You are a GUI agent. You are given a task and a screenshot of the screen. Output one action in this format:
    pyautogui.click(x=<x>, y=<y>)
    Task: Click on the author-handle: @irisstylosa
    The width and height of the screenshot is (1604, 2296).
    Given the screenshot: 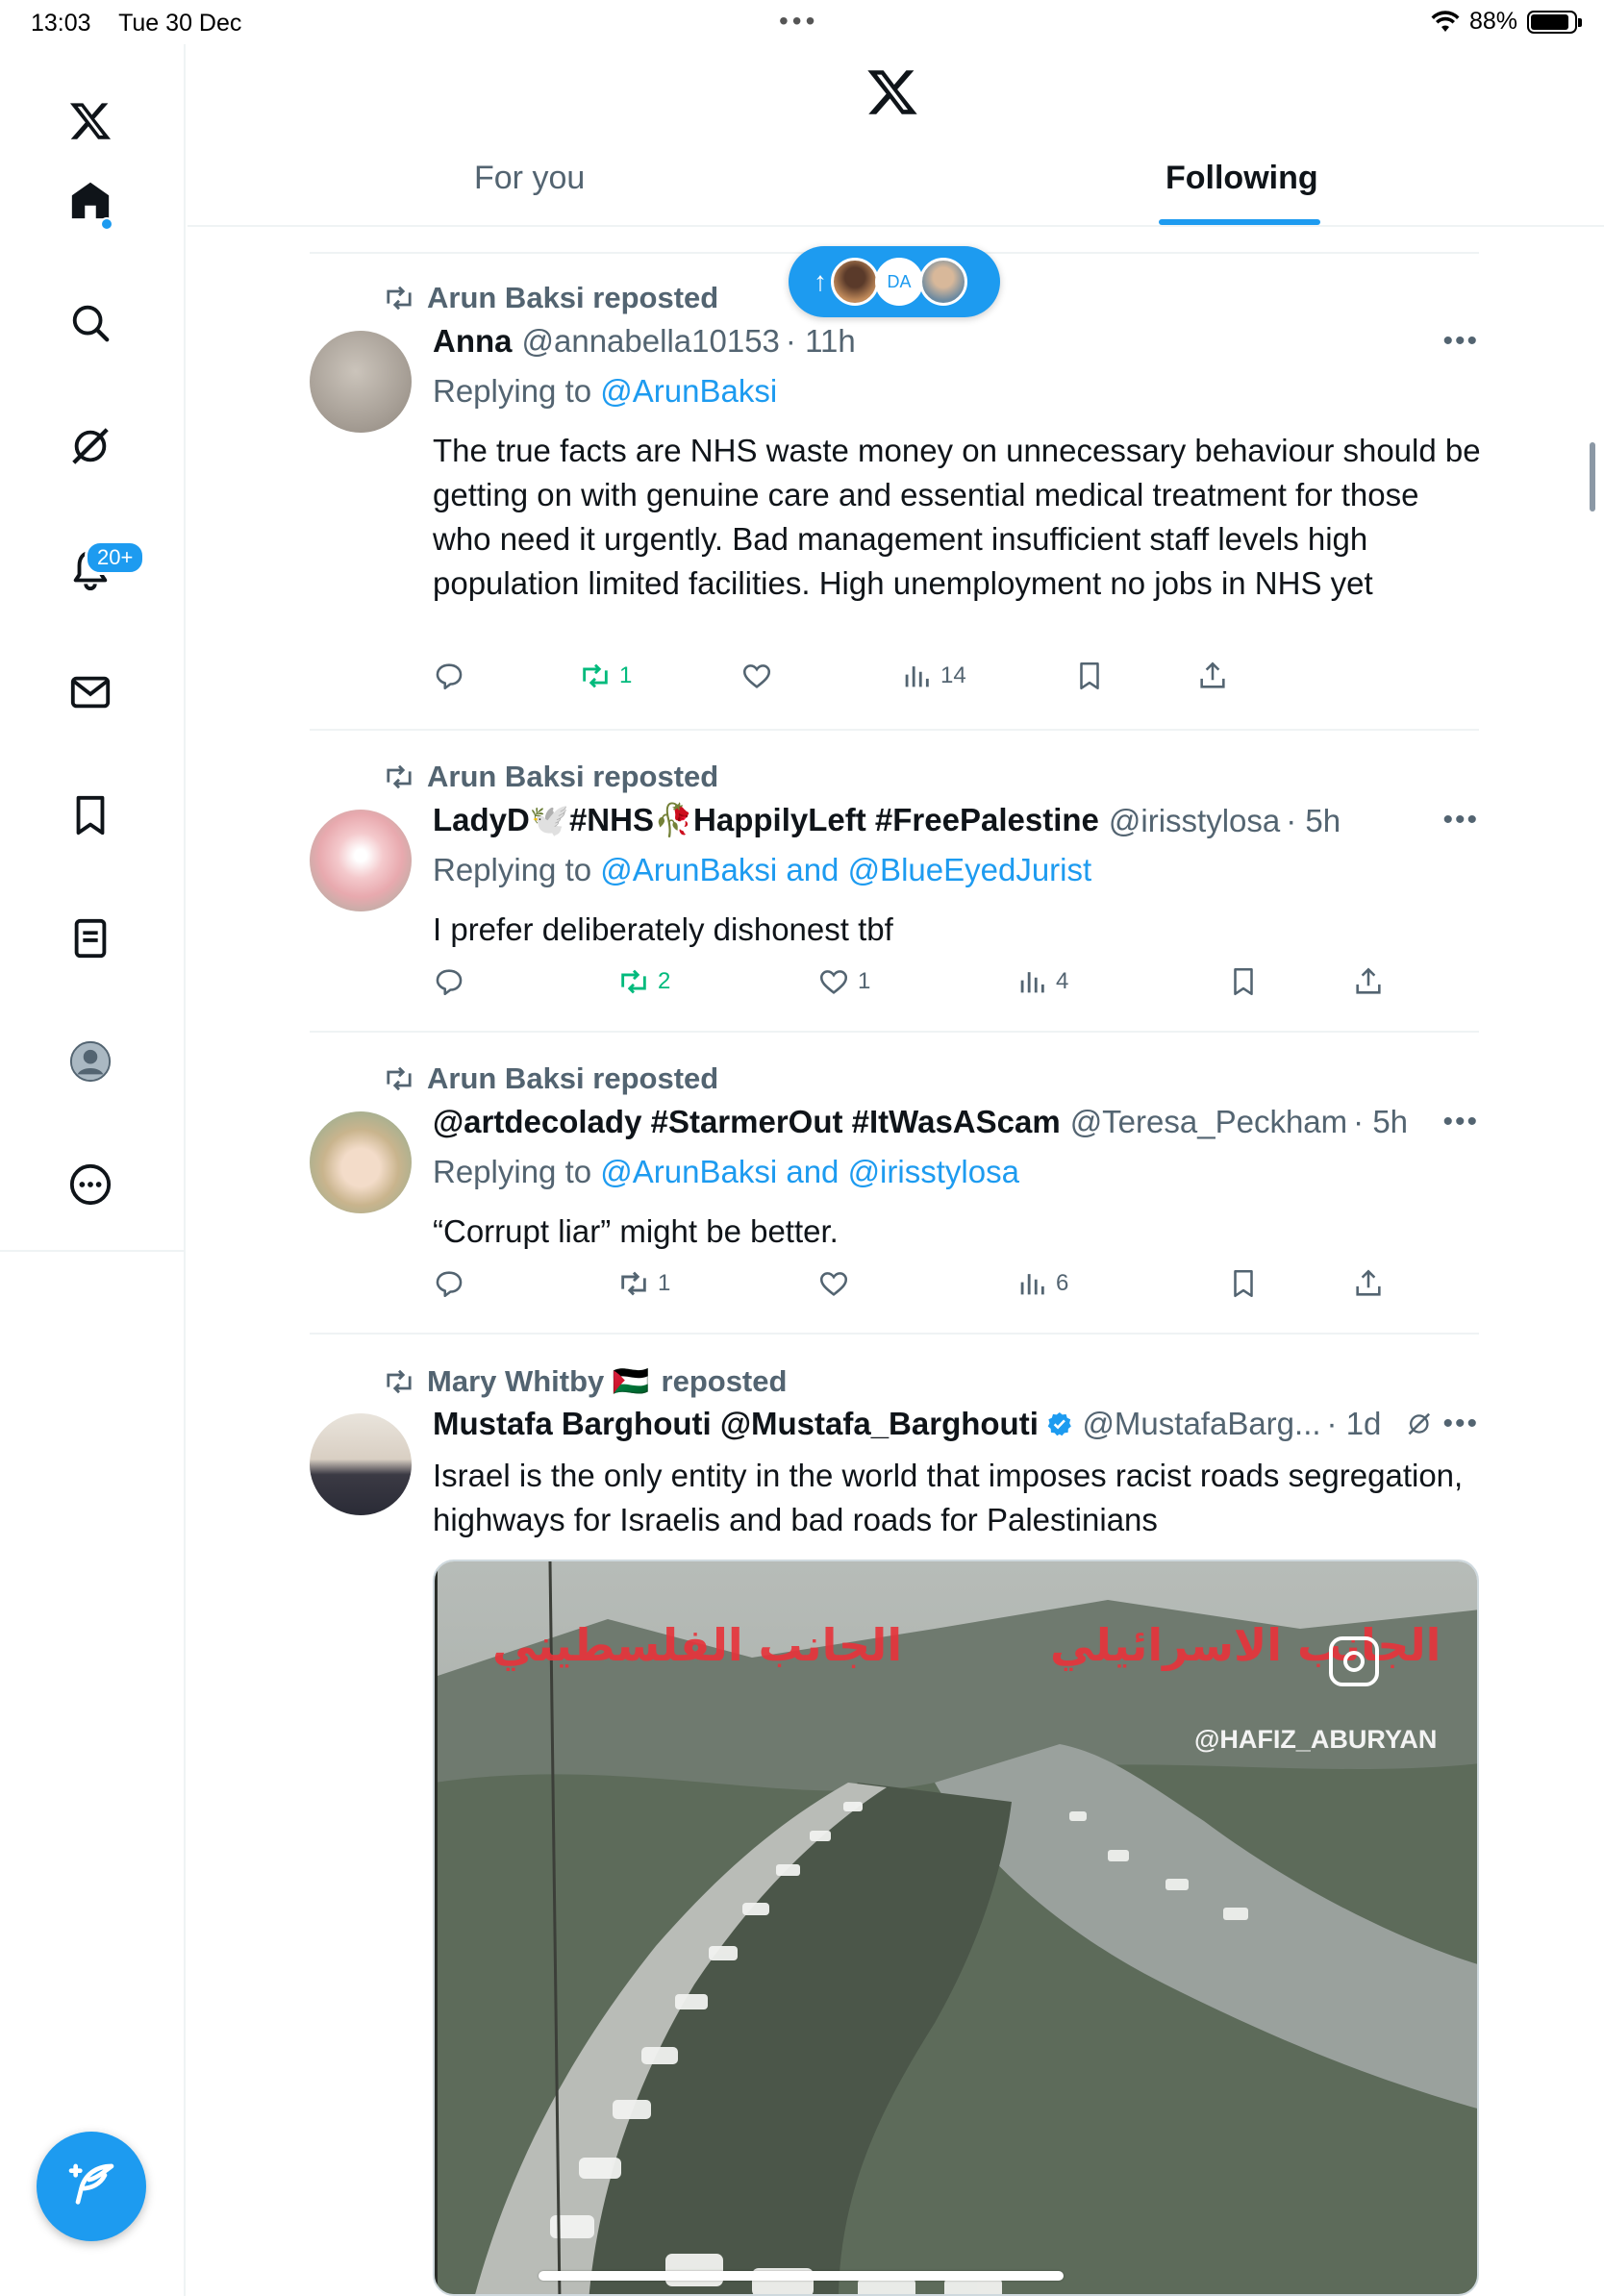 What is the action you would take?
    pyautogui.click(x=1194, y=821)
    